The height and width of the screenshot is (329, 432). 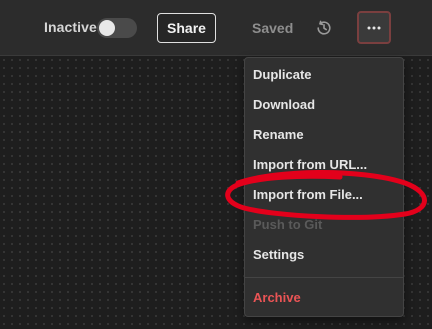 I want to click on more-options-button, so click(x=374, y=27).